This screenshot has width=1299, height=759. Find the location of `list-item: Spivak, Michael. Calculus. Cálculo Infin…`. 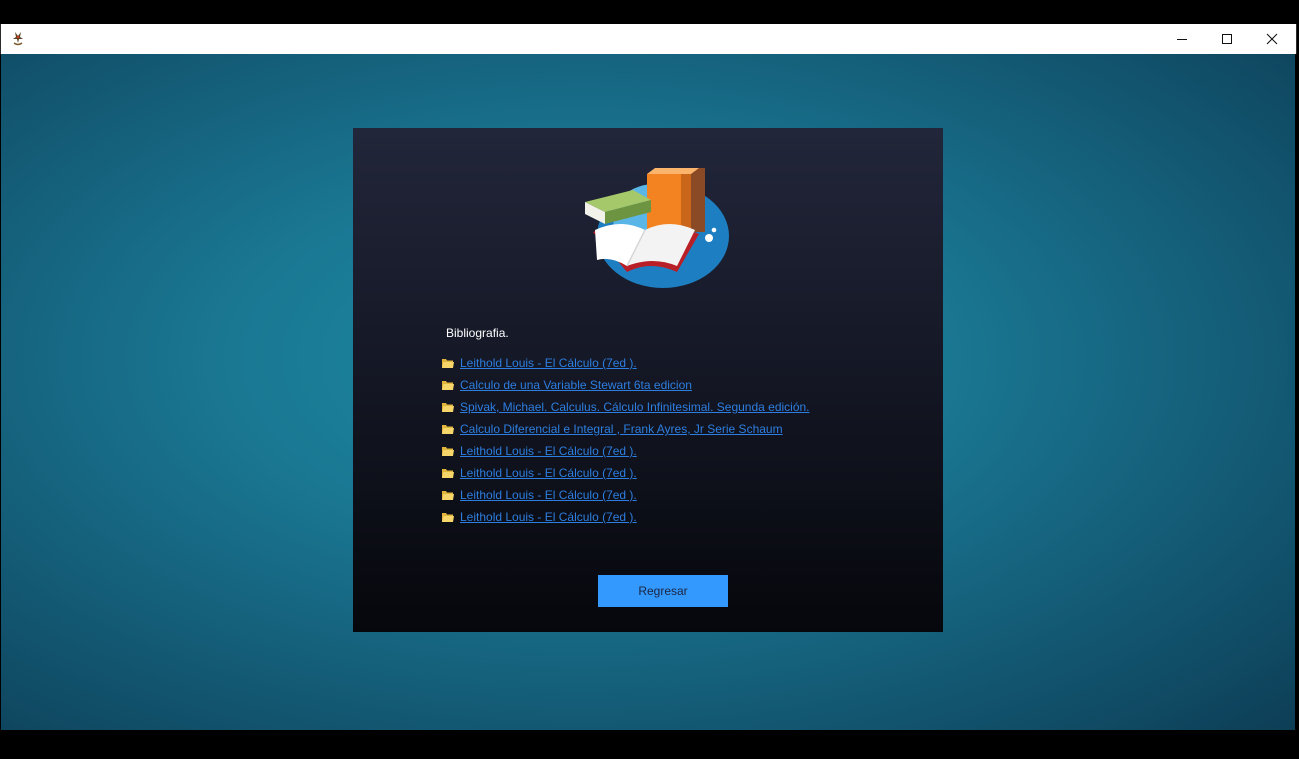

list-item: Spivak, Michael. Calculus. Cálculo Infin… is located at coordinates (625, 407).